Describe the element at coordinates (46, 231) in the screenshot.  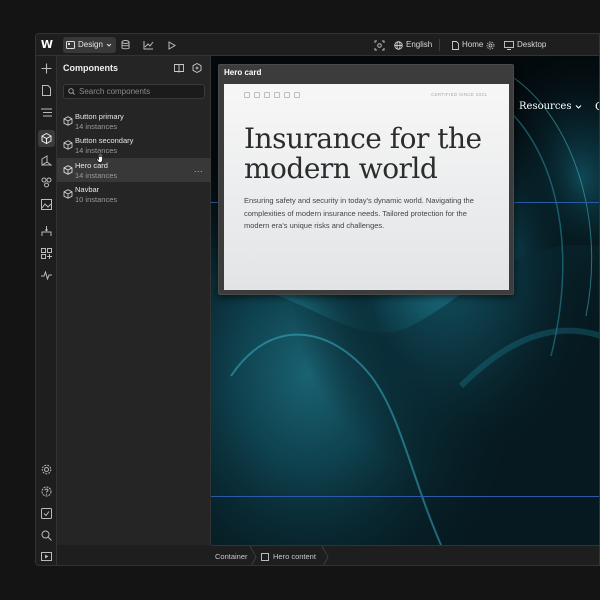
I see `logic-flow-icon` at that location.